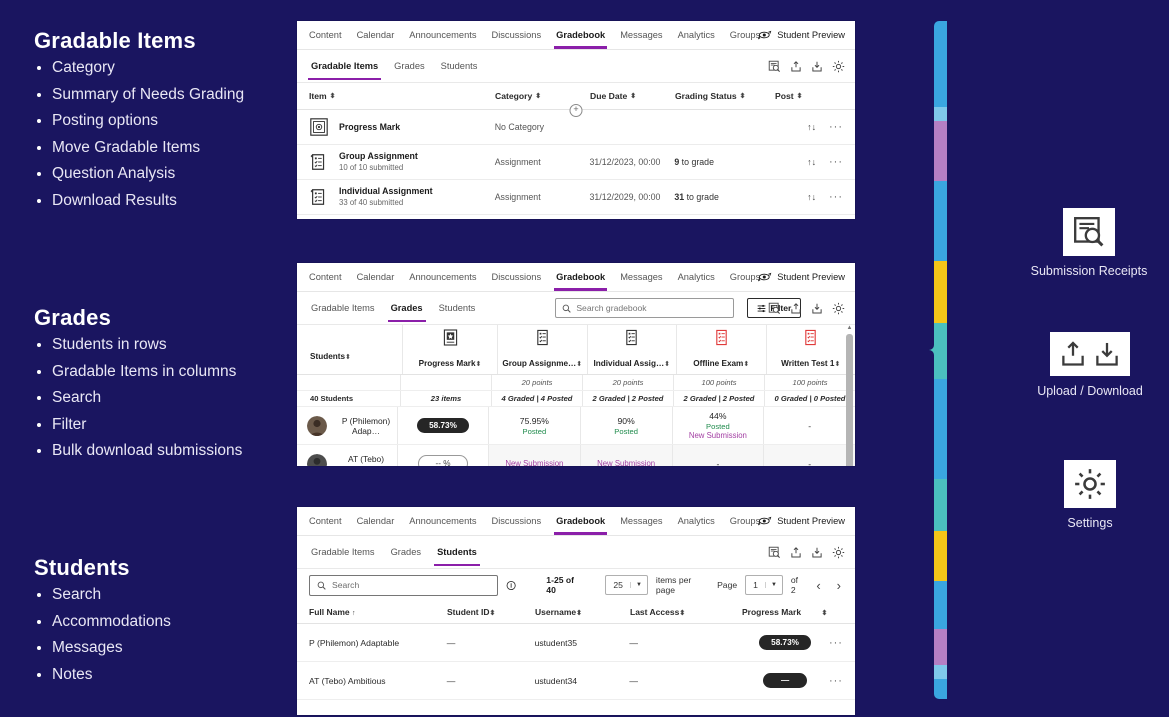  Describe the element at coordinates (786, 612) in the screenshot. I see `col-progress-mark: Progress Mark ⬍` at that location.